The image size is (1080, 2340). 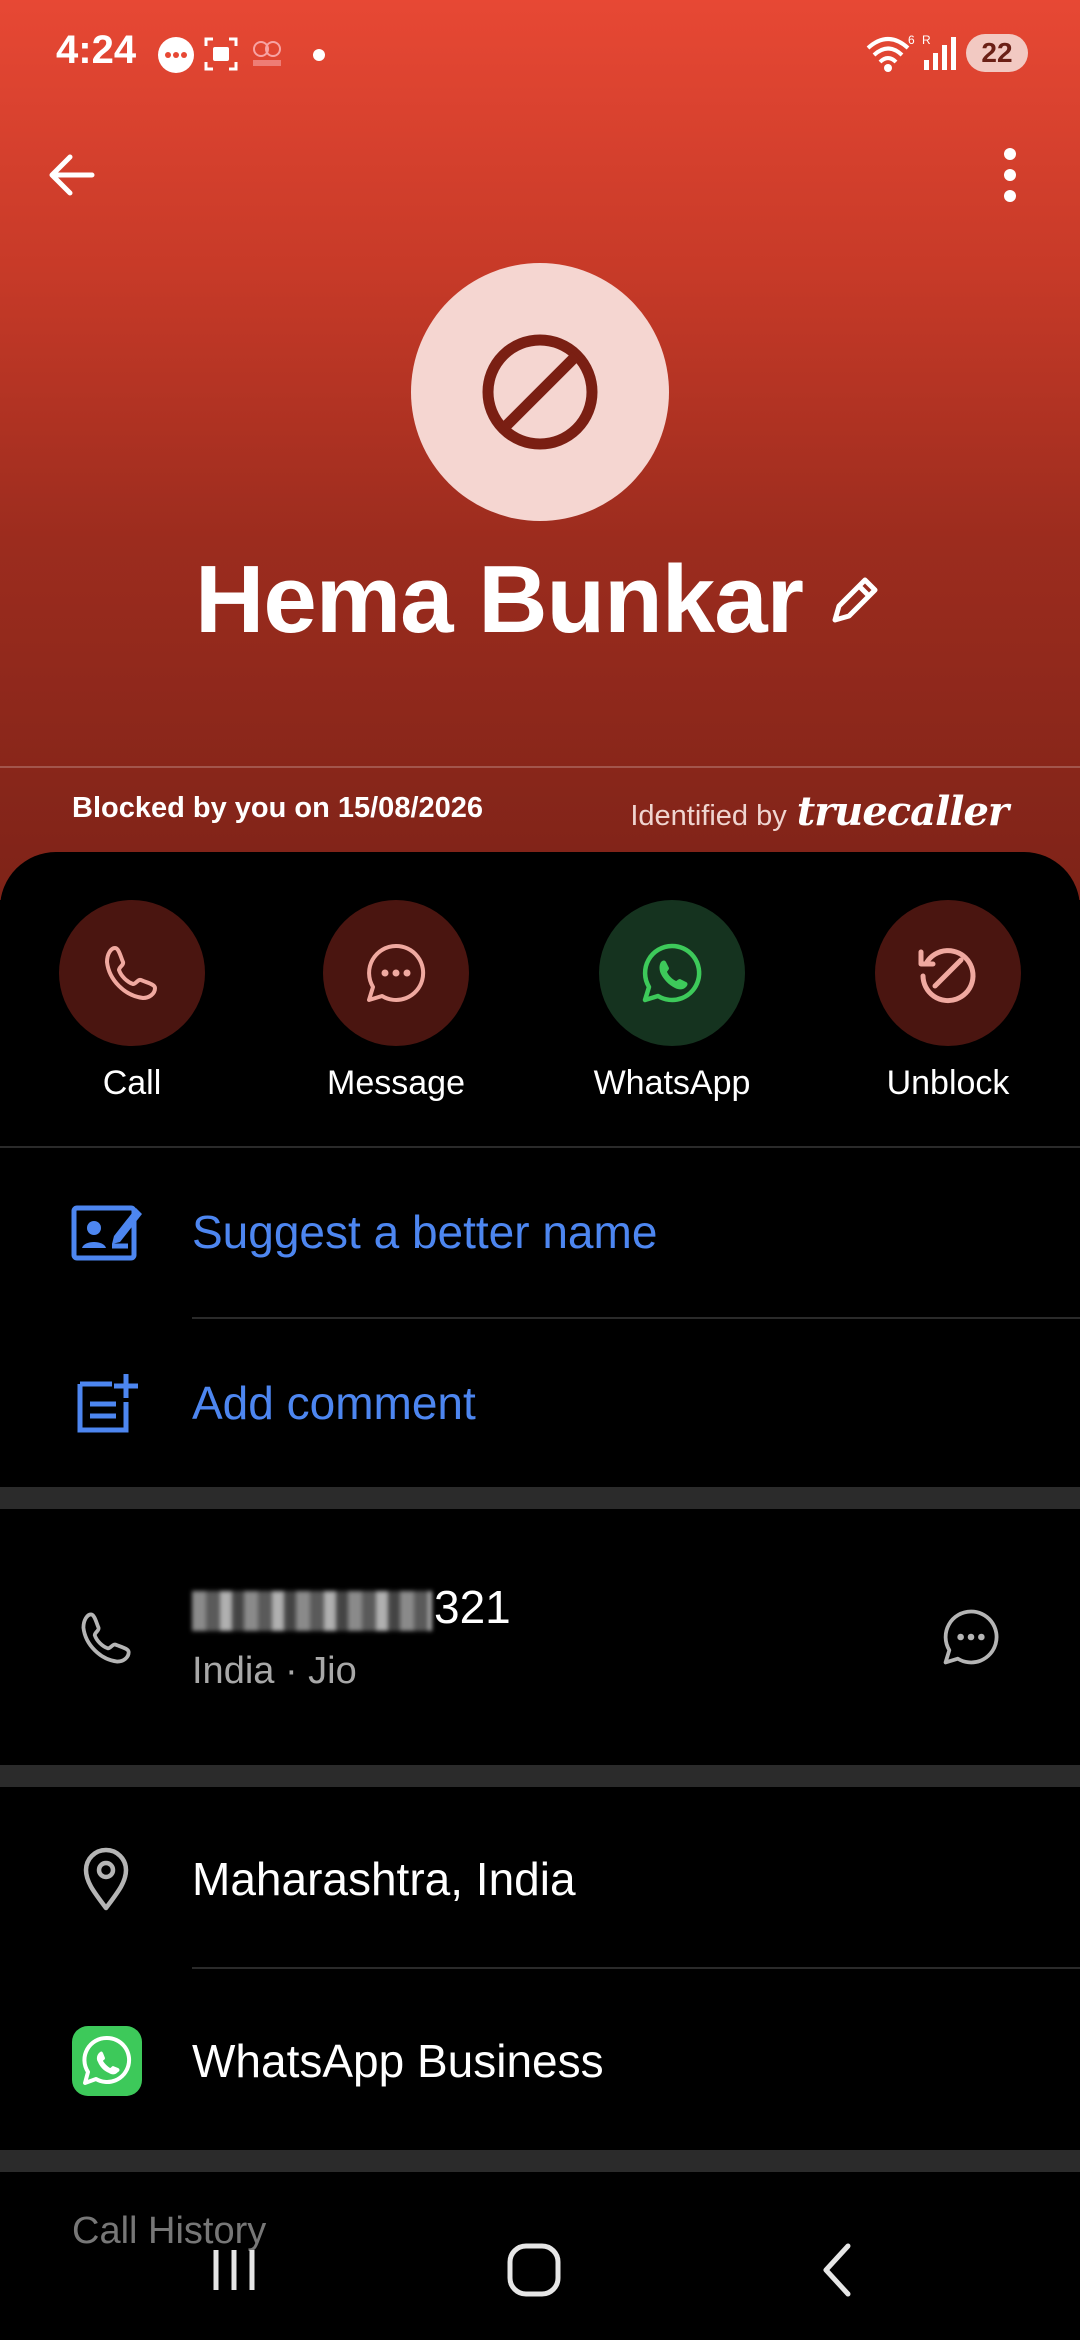 I want to click on truecaller-logo: truecaller, so click(x=902, y=811).